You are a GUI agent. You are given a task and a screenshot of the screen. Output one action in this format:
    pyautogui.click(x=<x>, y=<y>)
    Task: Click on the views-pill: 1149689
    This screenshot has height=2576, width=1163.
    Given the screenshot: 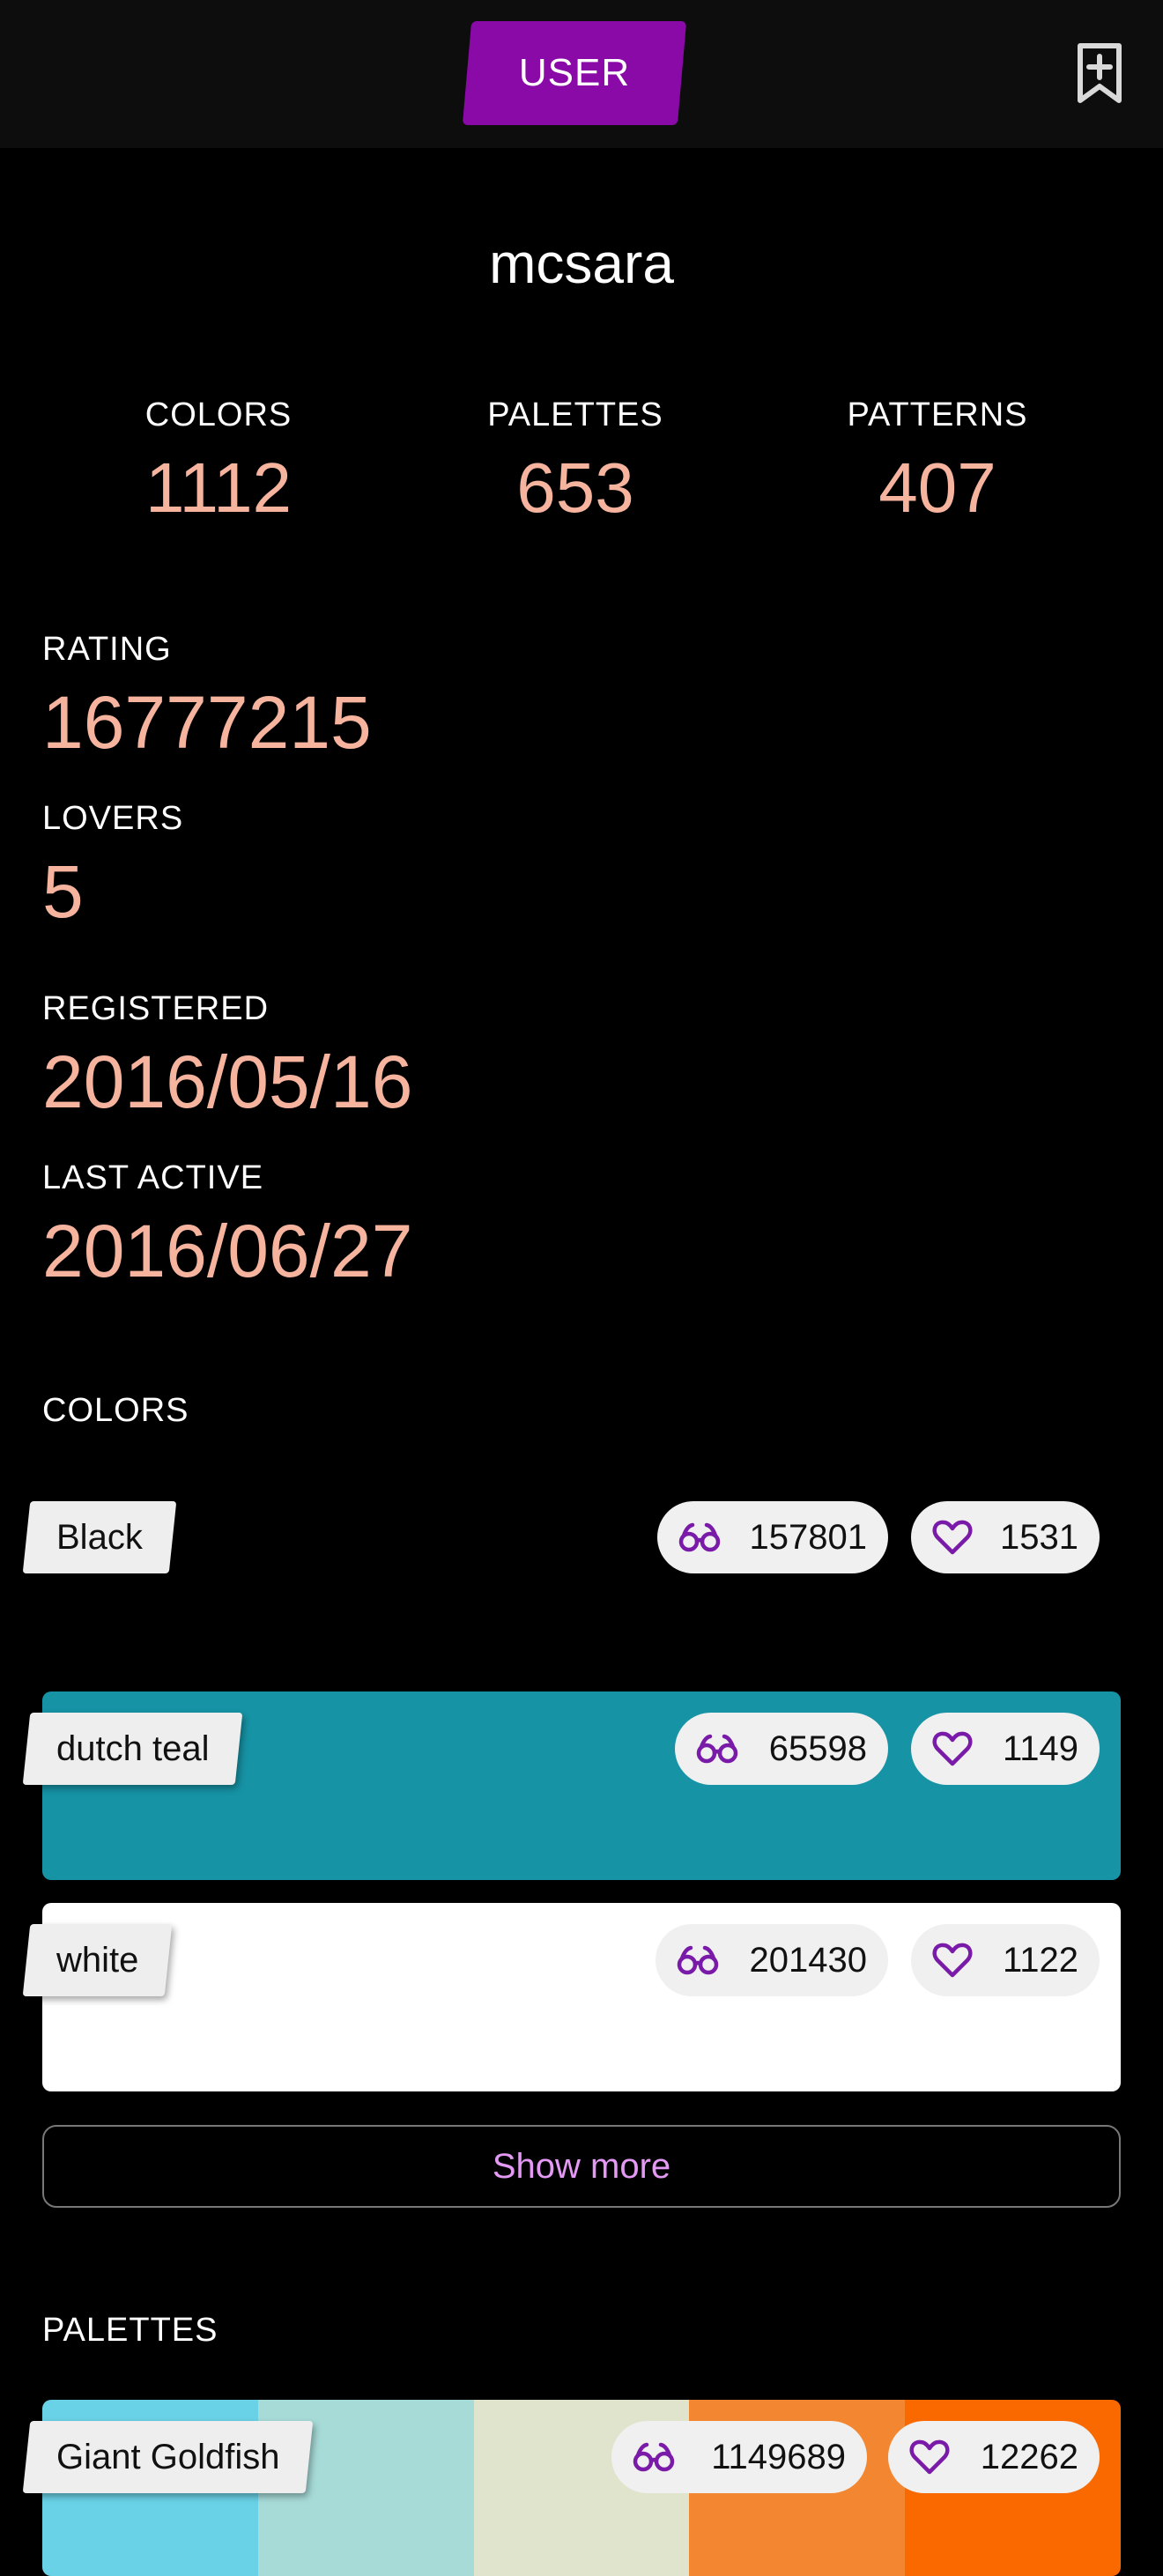 What is the action you would take?
    pyautogui.click(x=739, y=2457)
    